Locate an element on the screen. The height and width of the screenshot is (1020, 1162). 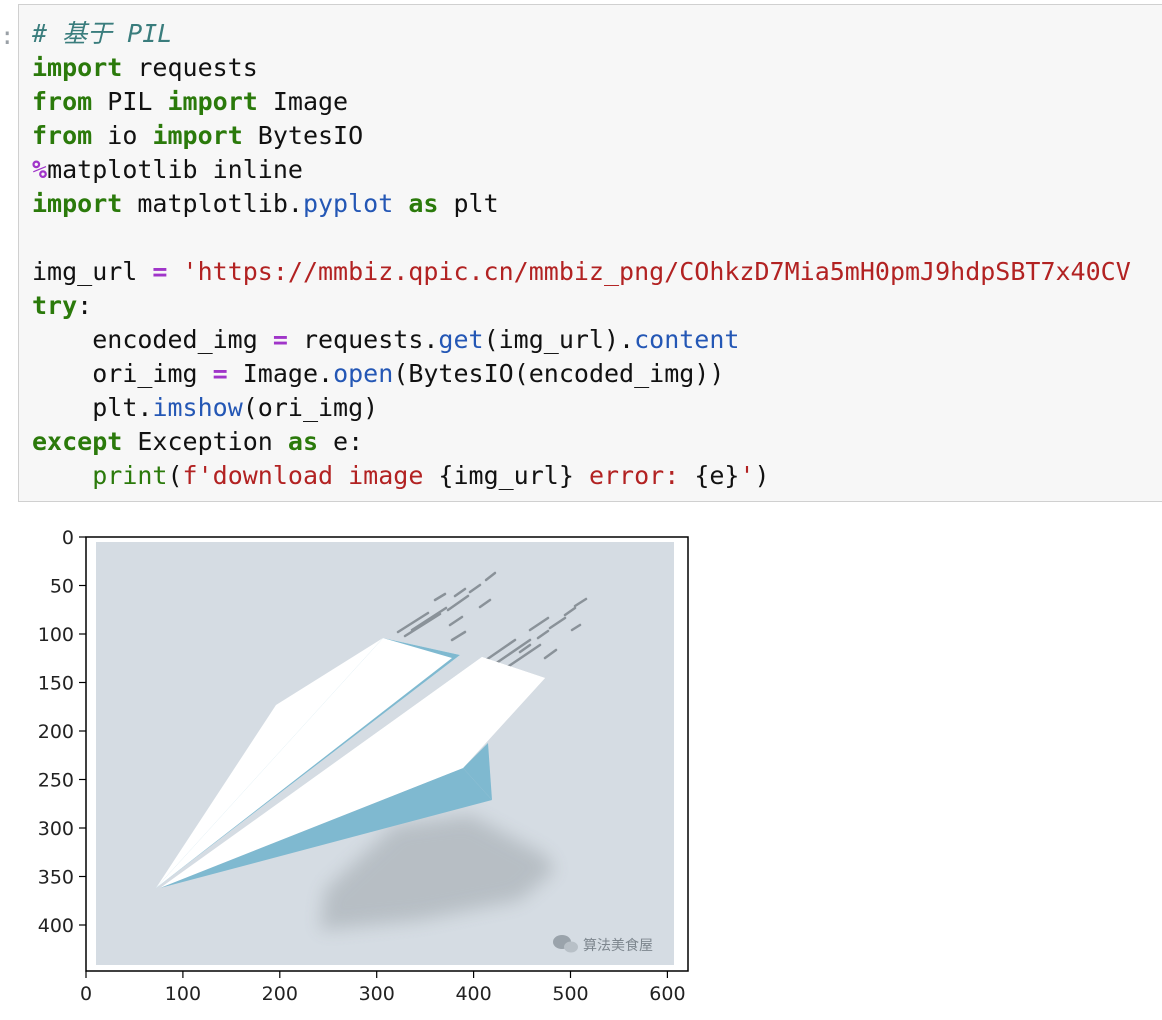
colon: : is located at coordinates (85, 305).